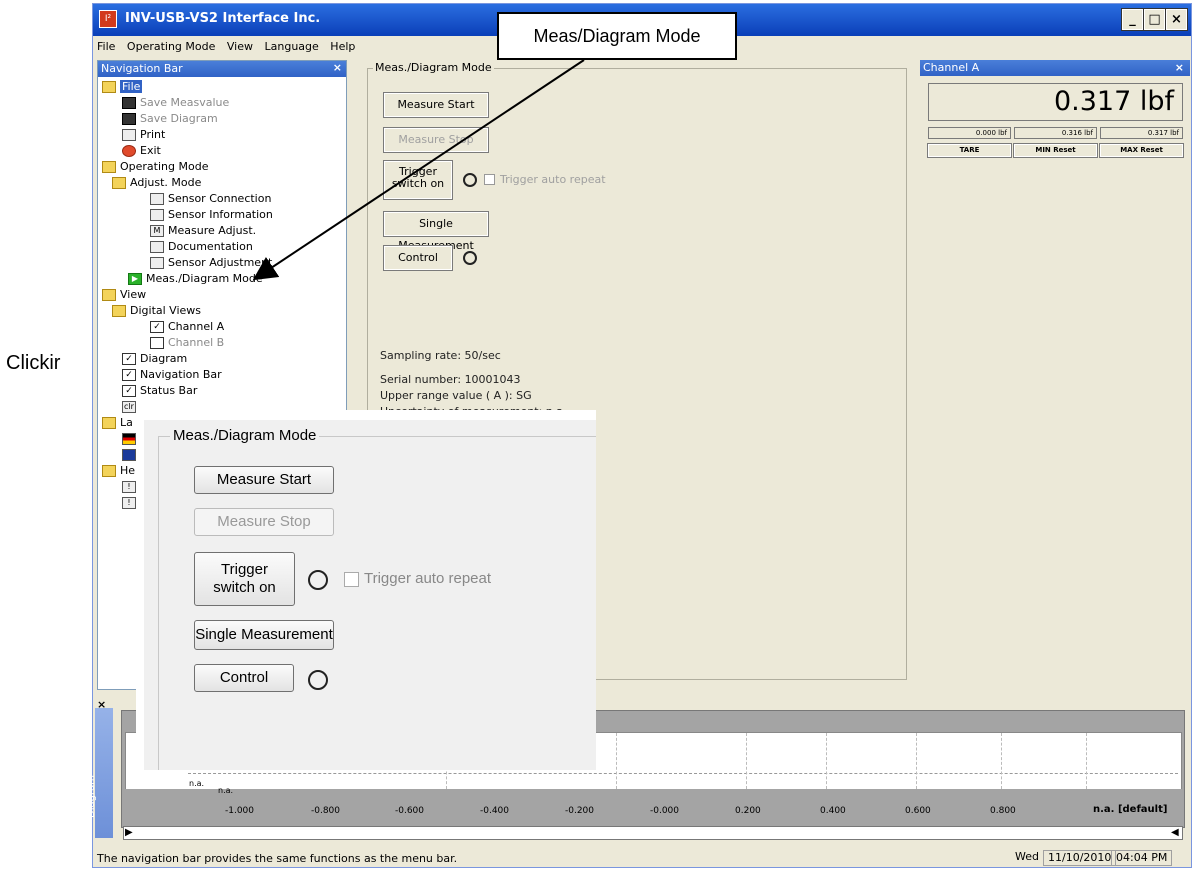 This screenshot has width=1196, height=872. I want to click on arrow-line, so click(418, 170).